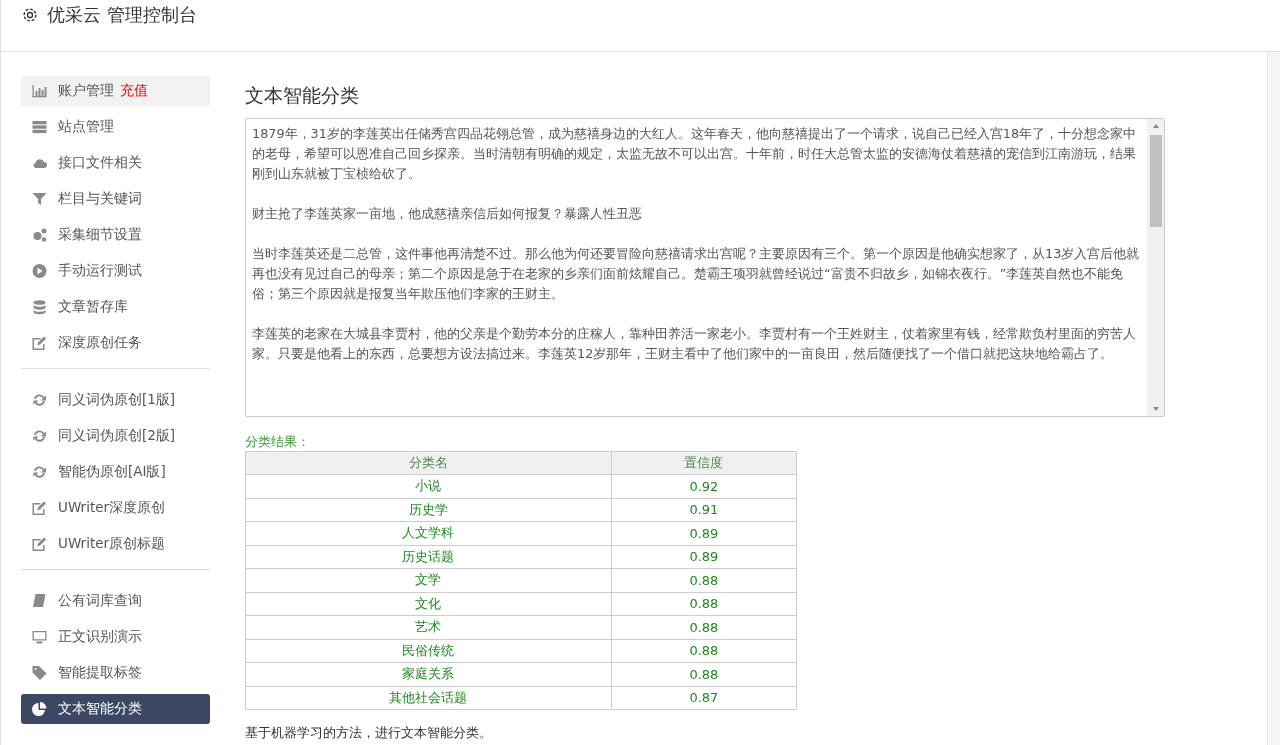  What do you see at coordinates (1273, 398) in the screenshot?
I see `page-scrollbar` at bounding box center [1273, 398].